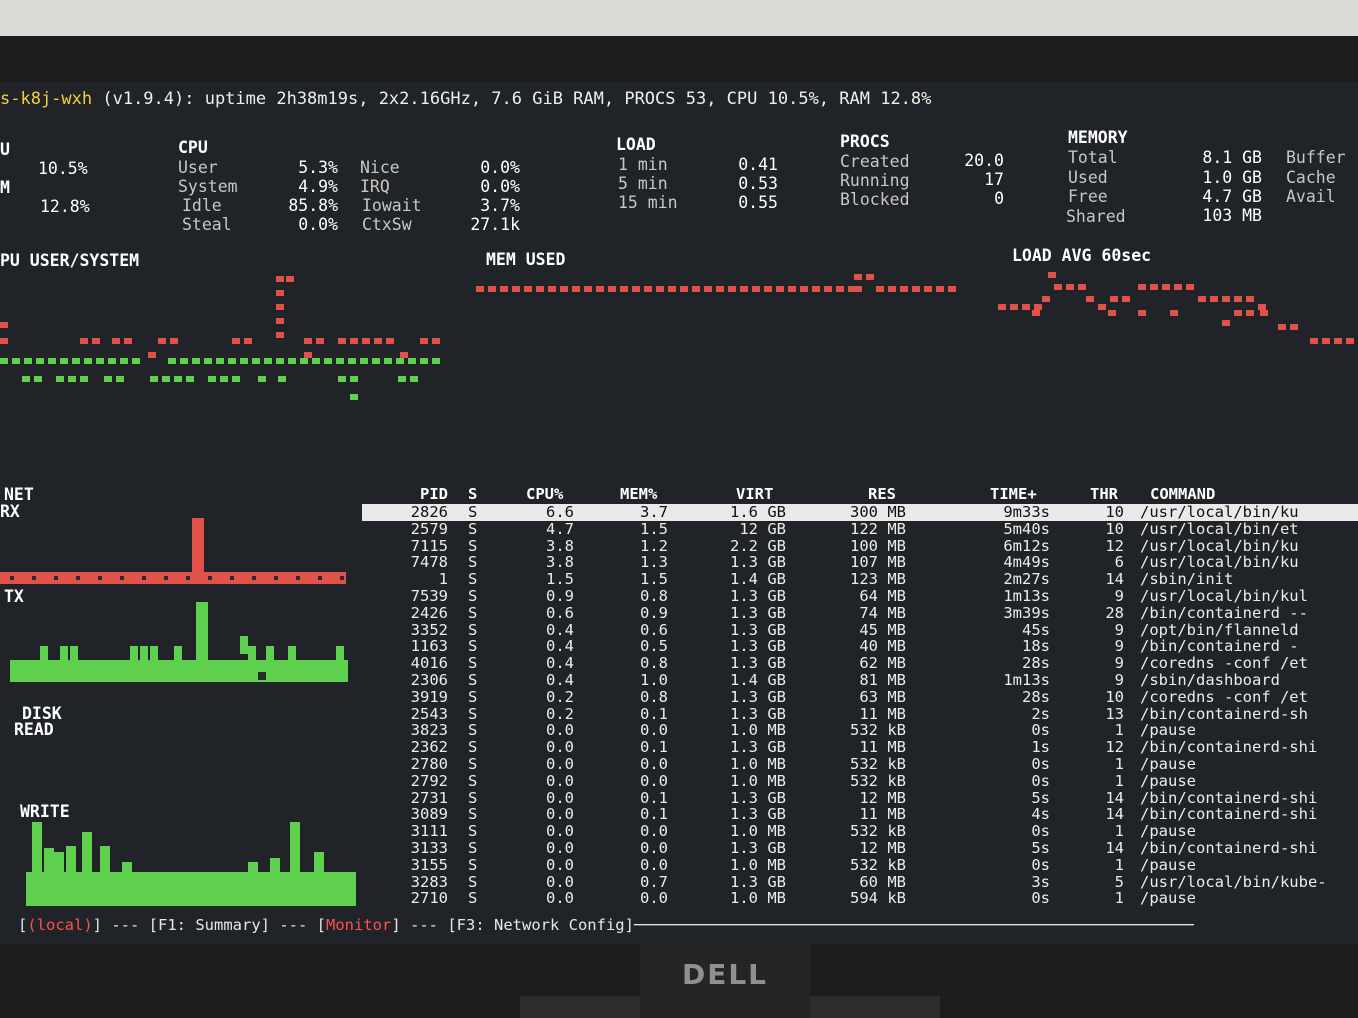 Image resolution: width=1358 pixels, height=1018 pixels. I want to click on cell-time: 28s, so click(1036, 663).